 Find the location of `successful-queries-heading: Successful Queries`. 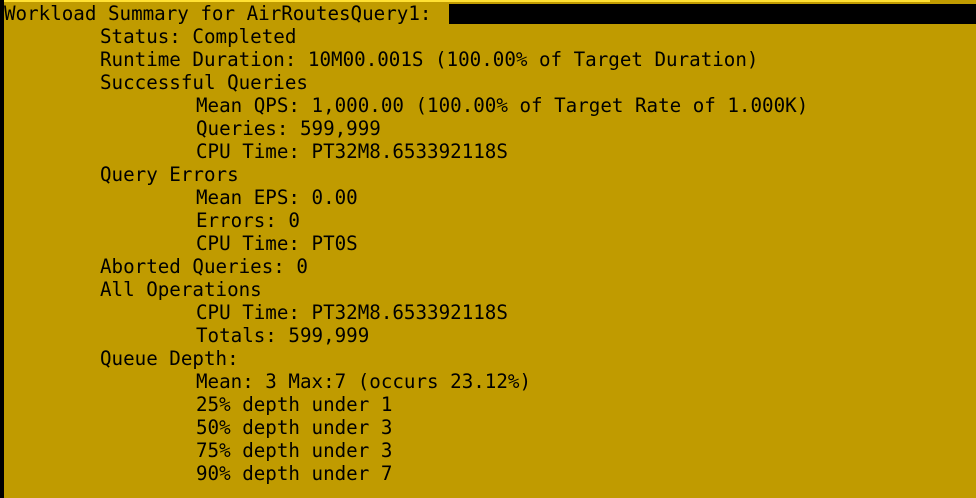

successful-queries-heading: Successful Queries is located at coordinates (204, 82).